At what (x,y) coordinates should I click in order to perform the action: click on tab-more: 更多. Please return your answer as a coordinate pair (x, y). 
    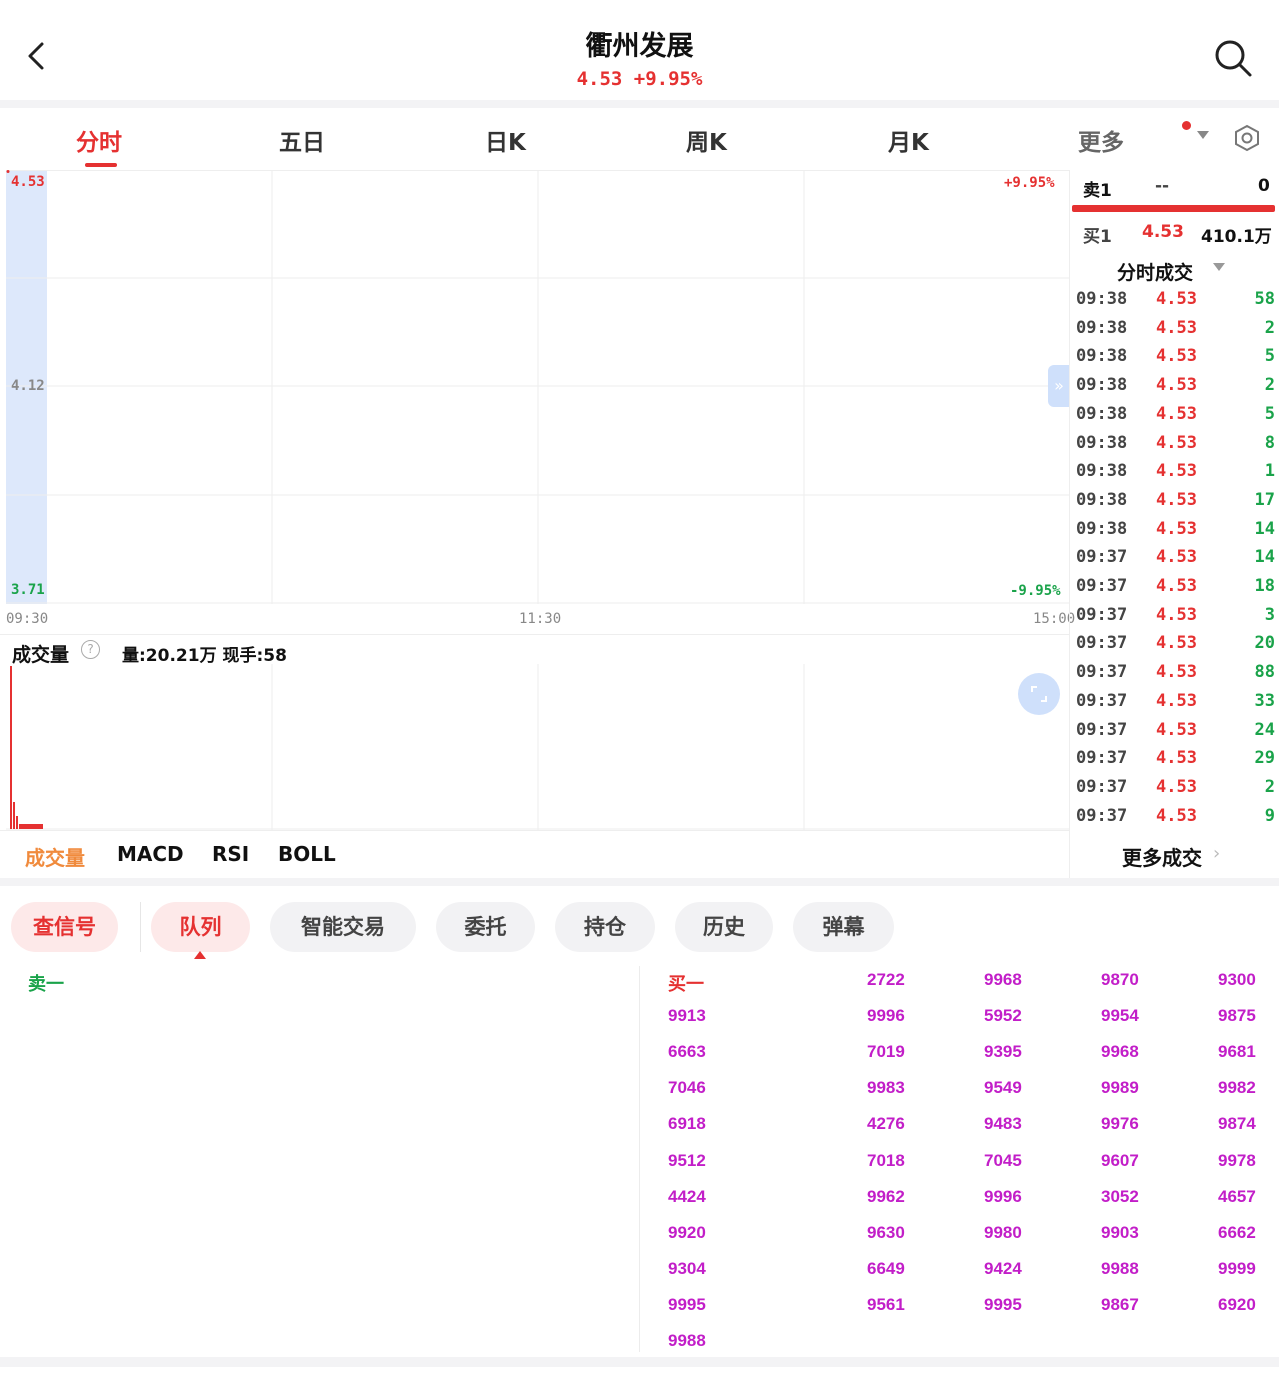
    Looking at the image, I should click on (1101, 140).